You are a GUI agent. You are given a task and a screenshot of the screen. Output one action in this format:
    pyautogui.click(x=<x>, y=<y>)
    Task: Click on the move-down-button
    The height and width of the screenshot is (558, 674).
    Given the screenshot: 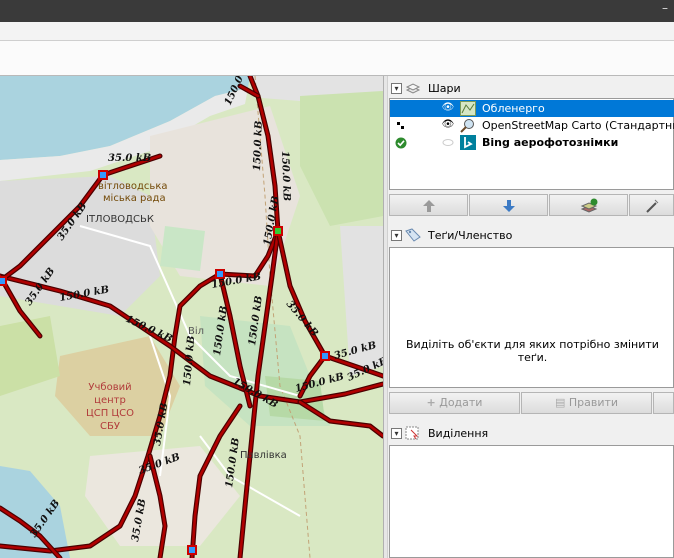 What is the action you would take?
    pyautogui.click(x=508, y=205)
    